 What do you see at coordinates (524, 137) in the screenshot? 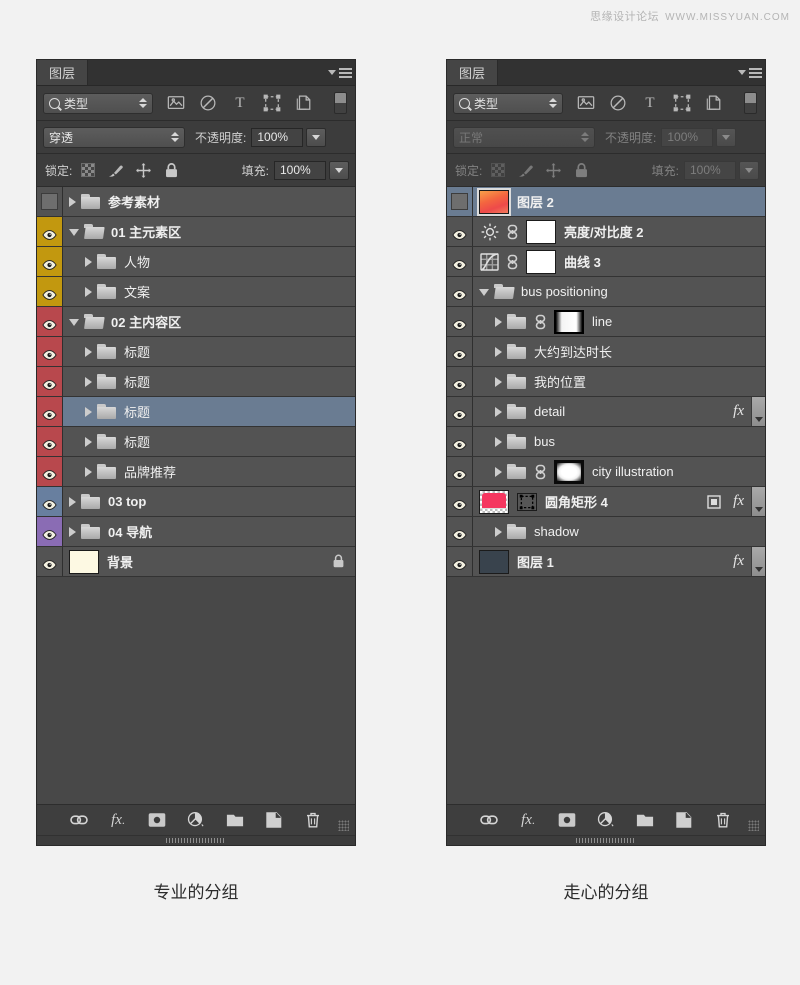
I see `blend-mode-select: 正常` at bounding box center [524, 137].